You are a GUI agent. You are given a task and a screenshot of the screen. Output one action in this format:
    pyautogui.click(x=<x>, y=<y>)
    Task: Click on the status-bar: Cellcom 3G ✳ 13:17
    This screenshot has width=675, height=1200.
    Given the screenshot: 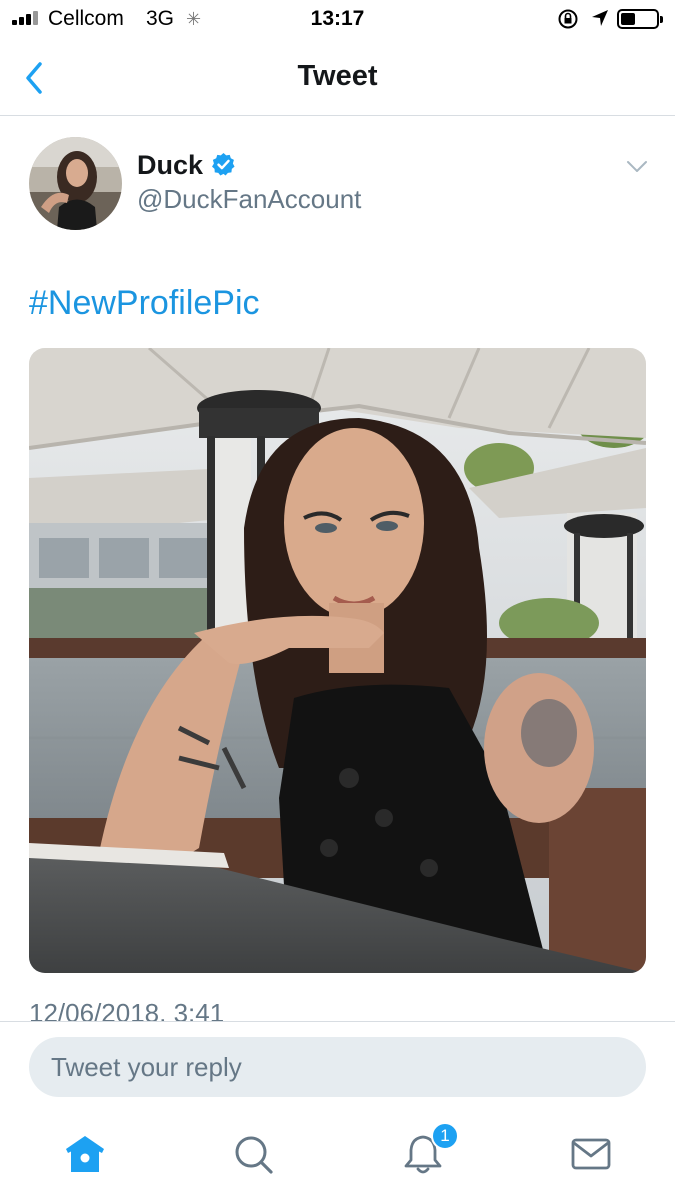 What is the action you would take?
    pyautogui.click(x=337, y=20)
    